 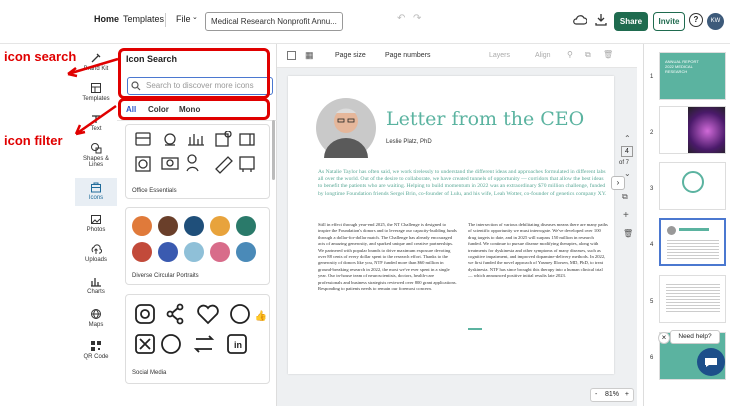 I want to click on thumb-title: ANNUAL REPORT 2022 MEDICAL RESEARCH, so click(x=682, y=66).